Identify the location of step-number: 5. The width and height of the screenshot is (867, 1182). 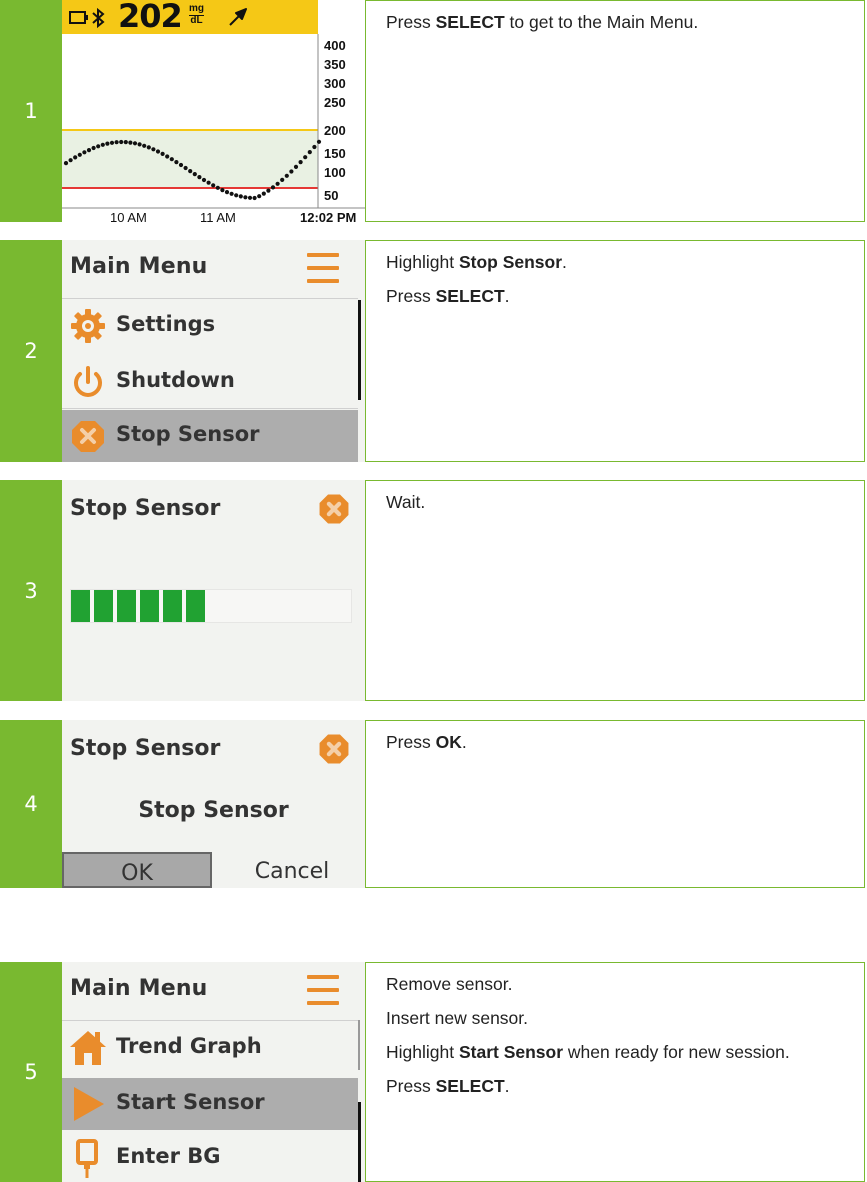
(31, 1072).